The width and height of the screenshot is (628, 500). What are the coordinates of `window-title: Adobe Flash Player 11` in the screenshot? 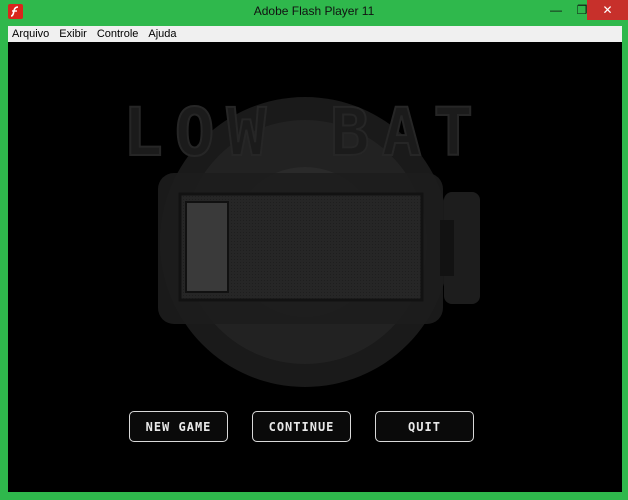 It's located at (314, 11).